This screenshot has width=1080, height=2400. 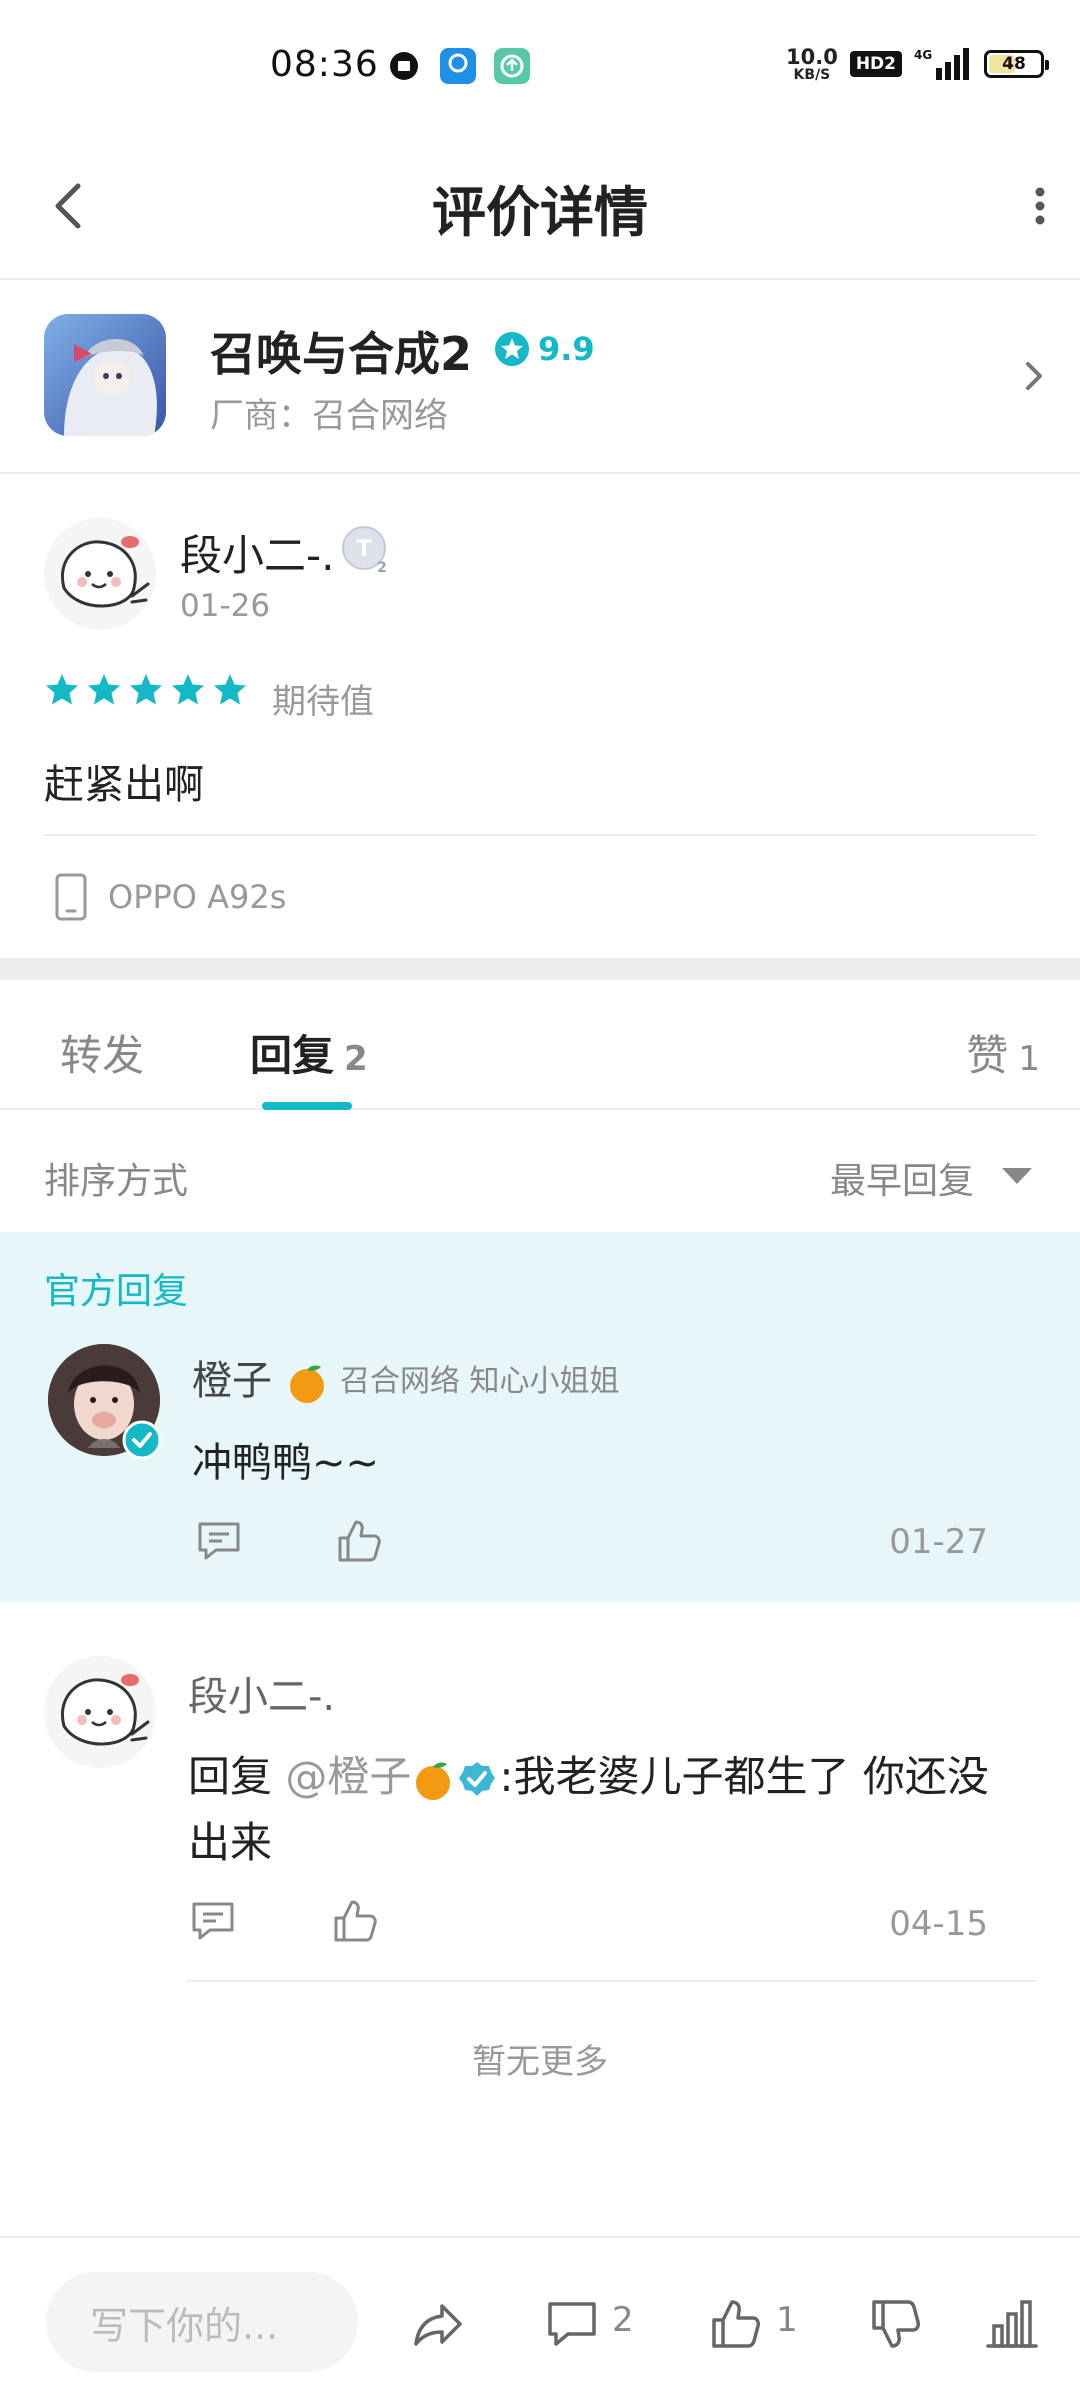 What do you see at coordinates (116, 1291) in the screenshot?
I see `official-reply-tag: 官方回复` at bounding box center [116, 1291].